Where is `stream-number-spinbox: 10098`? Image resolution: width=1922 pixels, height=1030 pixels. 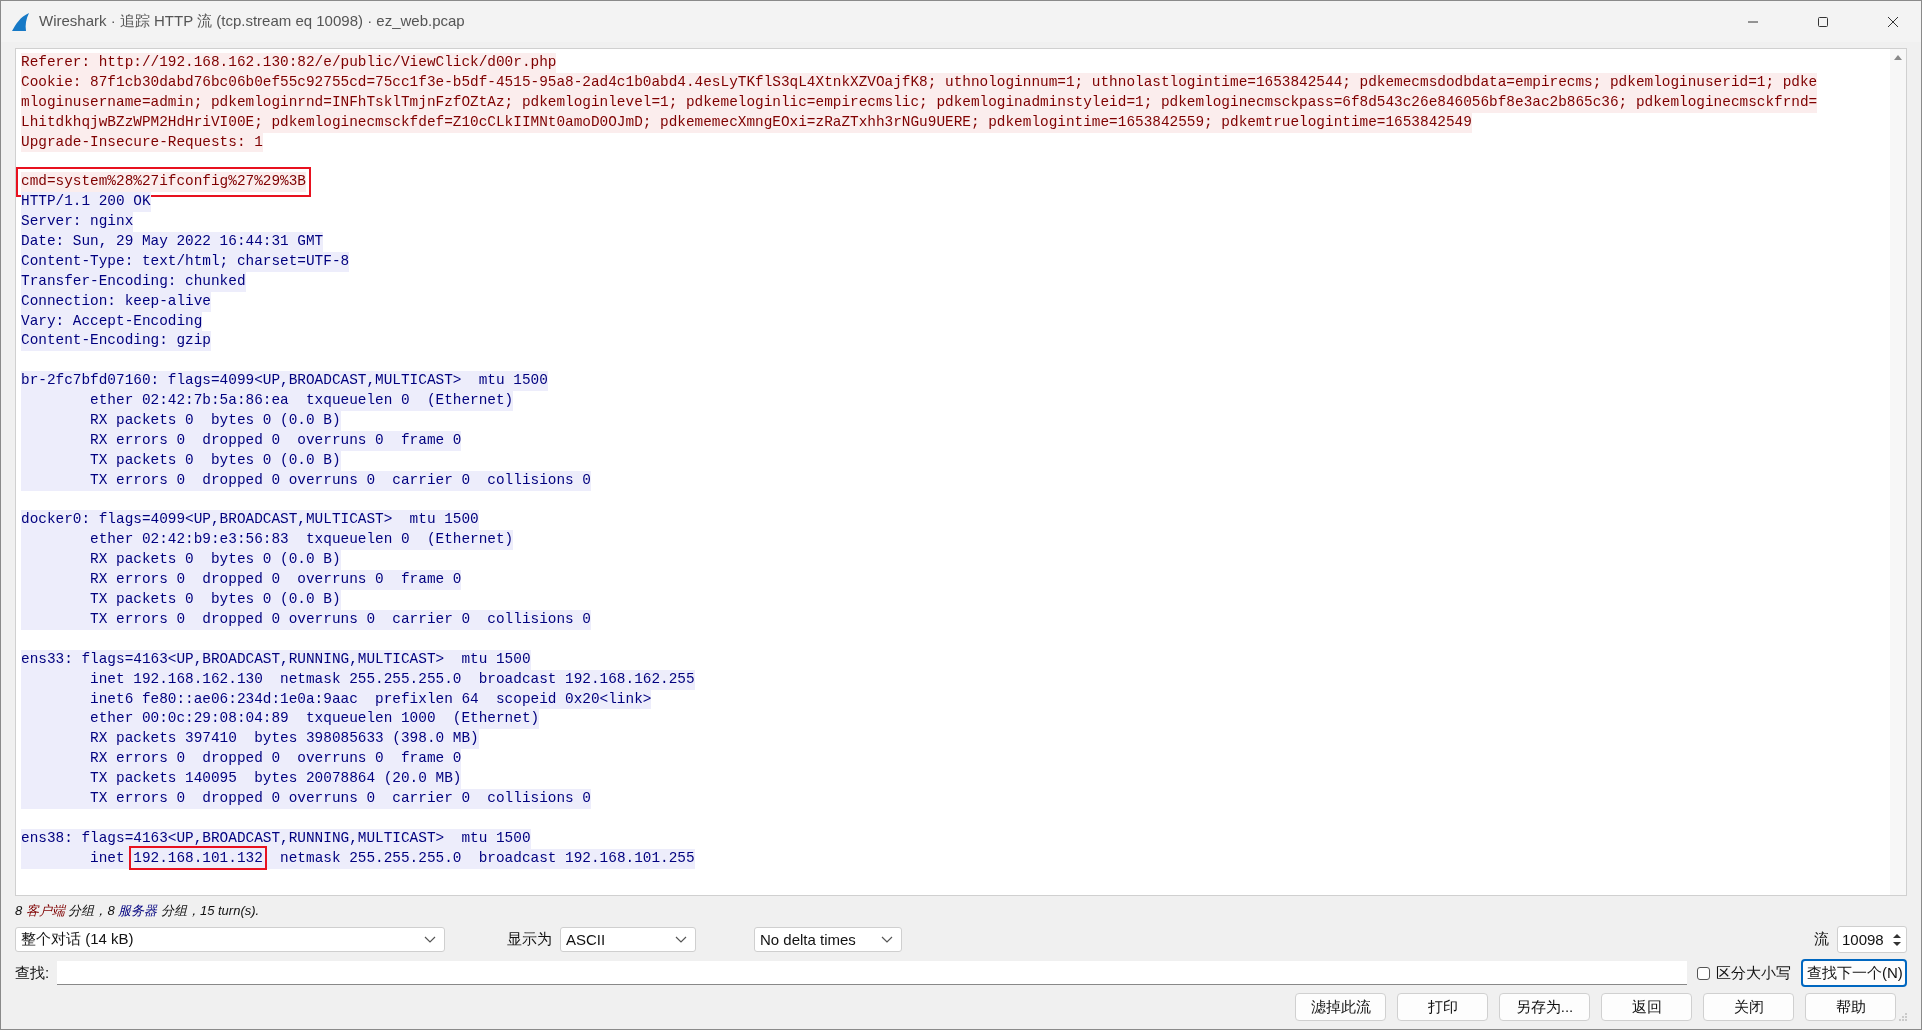
stream-number-spinbox: 10098 is located at coordinates (1872, 939).